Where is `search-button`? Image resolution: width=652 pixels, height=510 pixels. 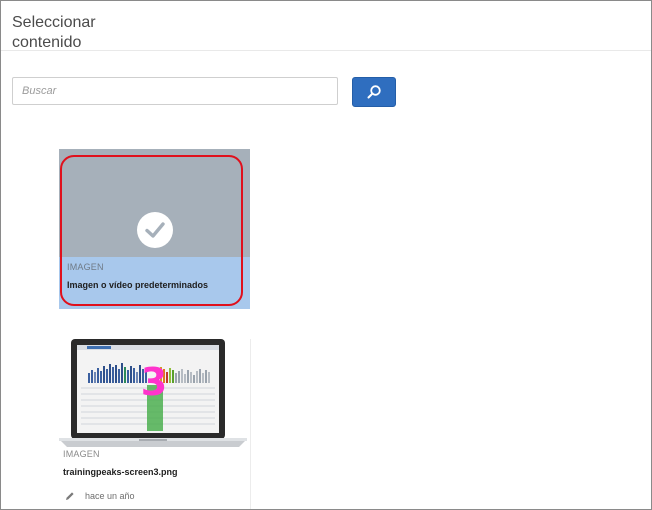 search-button is located at coordinates (374, 92).